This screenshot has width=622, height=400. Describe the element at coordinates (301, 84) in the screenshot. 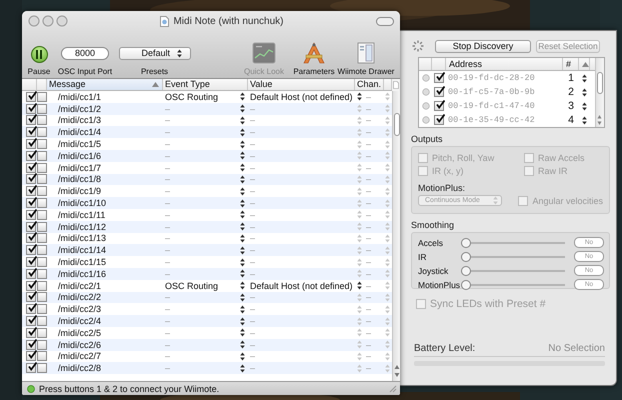

I see `column-header: Value` at that location.